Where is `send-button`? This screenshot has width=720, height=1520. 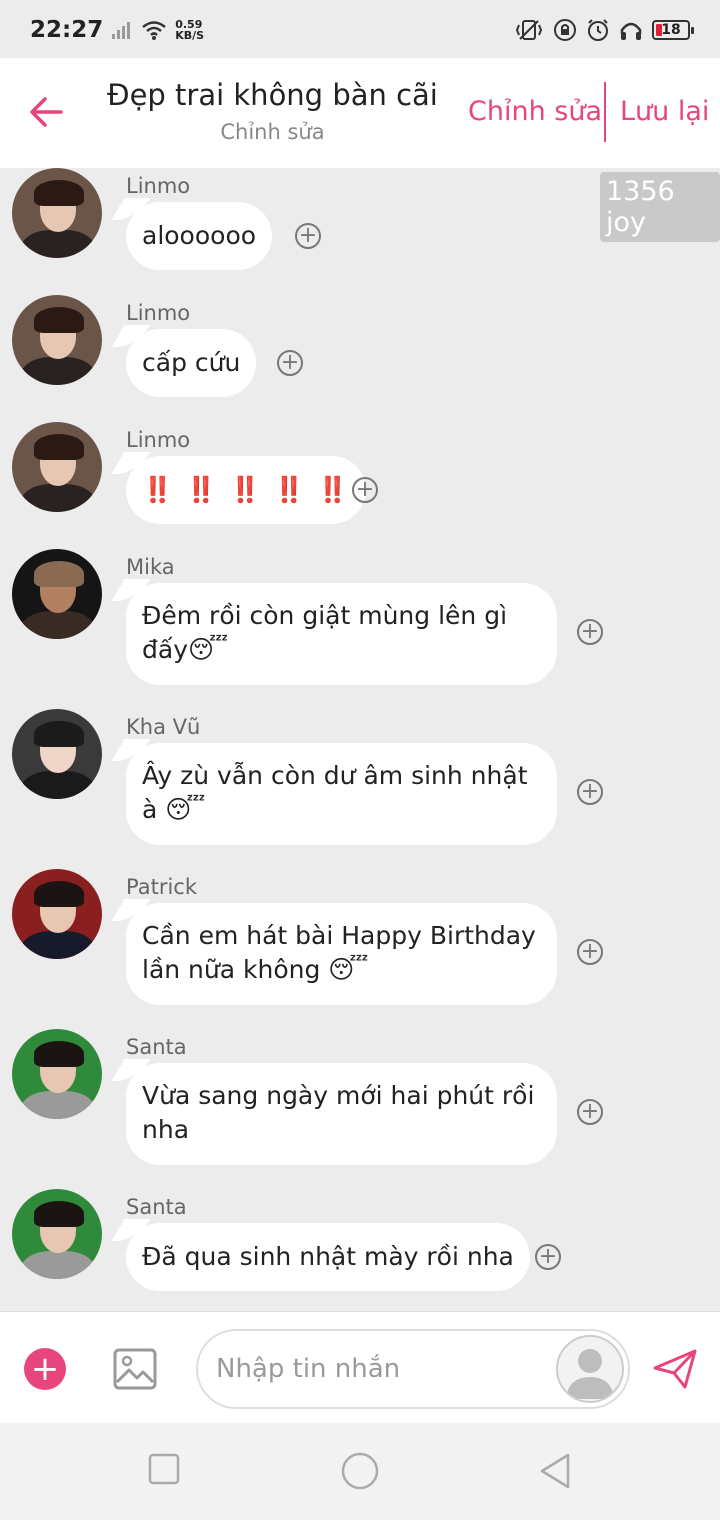 send-button is located at coordinates (675, 1369).